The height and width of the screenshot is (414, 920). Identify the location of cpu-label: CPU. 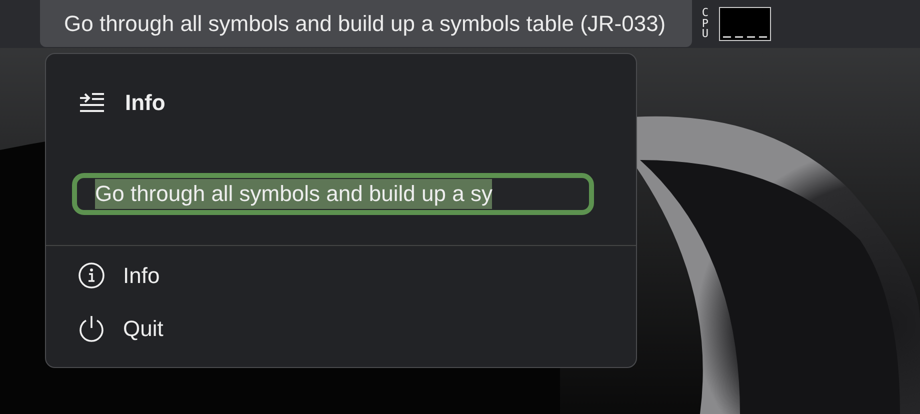
(705, 24).